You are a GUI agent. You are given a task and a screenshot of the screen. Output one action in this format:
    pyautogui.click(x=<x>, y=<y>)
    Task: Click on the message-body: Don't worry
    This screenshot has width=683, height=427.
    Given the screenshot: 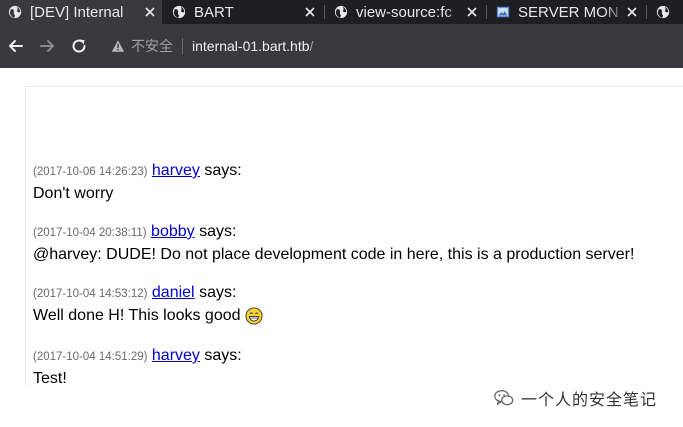 What is the action you would take?
    pyautogui.click(x=73, y=193)
    